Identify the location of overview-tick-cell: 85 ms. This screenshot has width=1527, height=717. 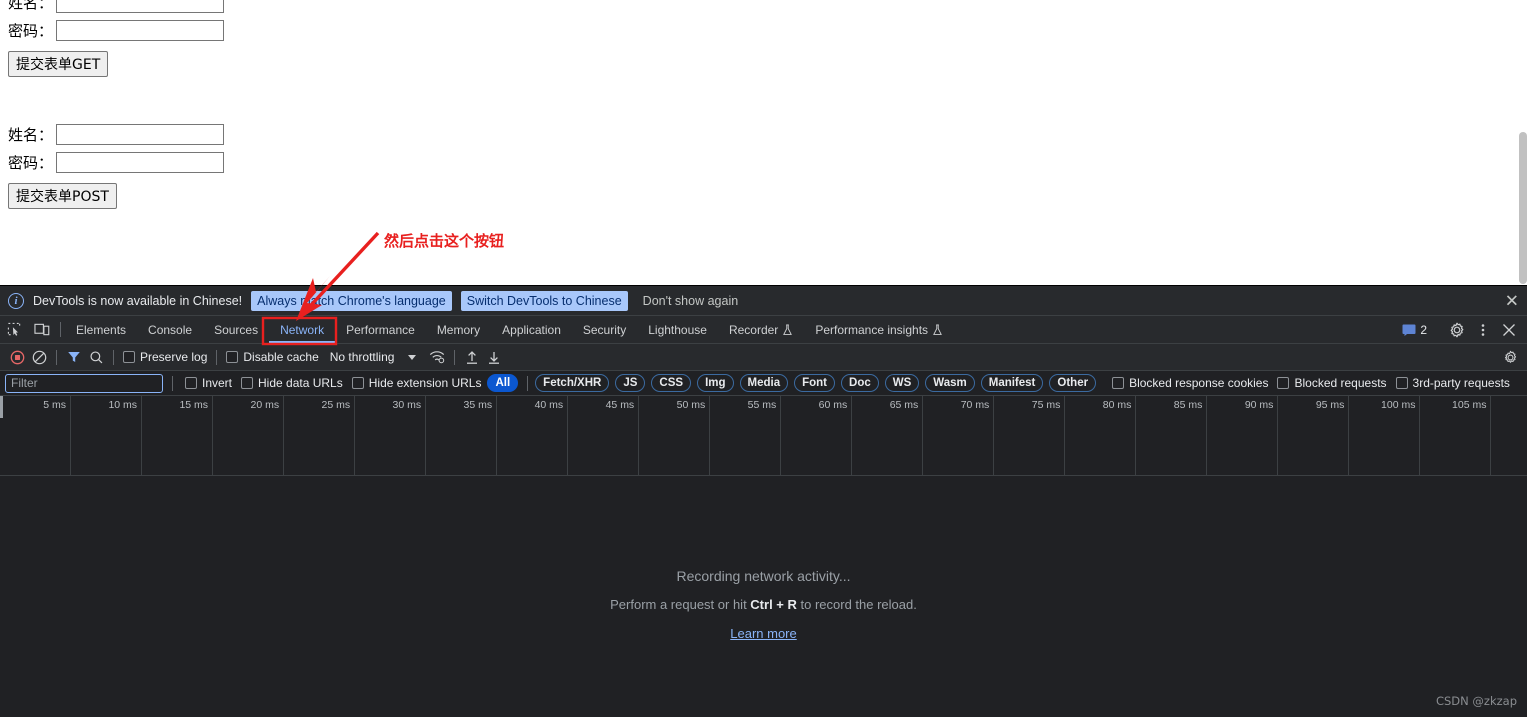
(1172, 435).